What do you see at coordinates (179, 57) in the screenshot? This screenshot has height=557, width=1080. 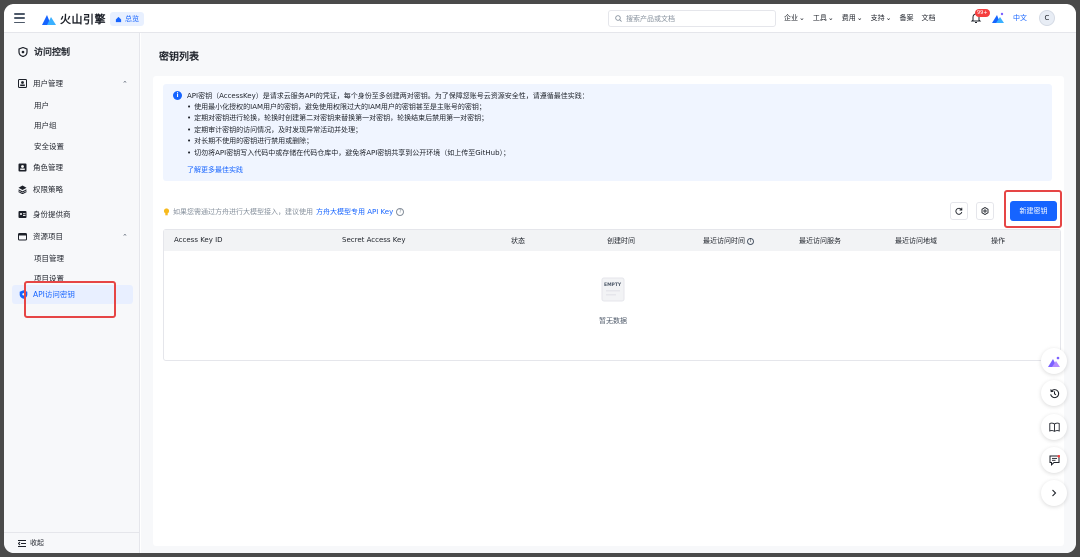 I see `page-title: 密钥列表` at bounding box center [179, 57].